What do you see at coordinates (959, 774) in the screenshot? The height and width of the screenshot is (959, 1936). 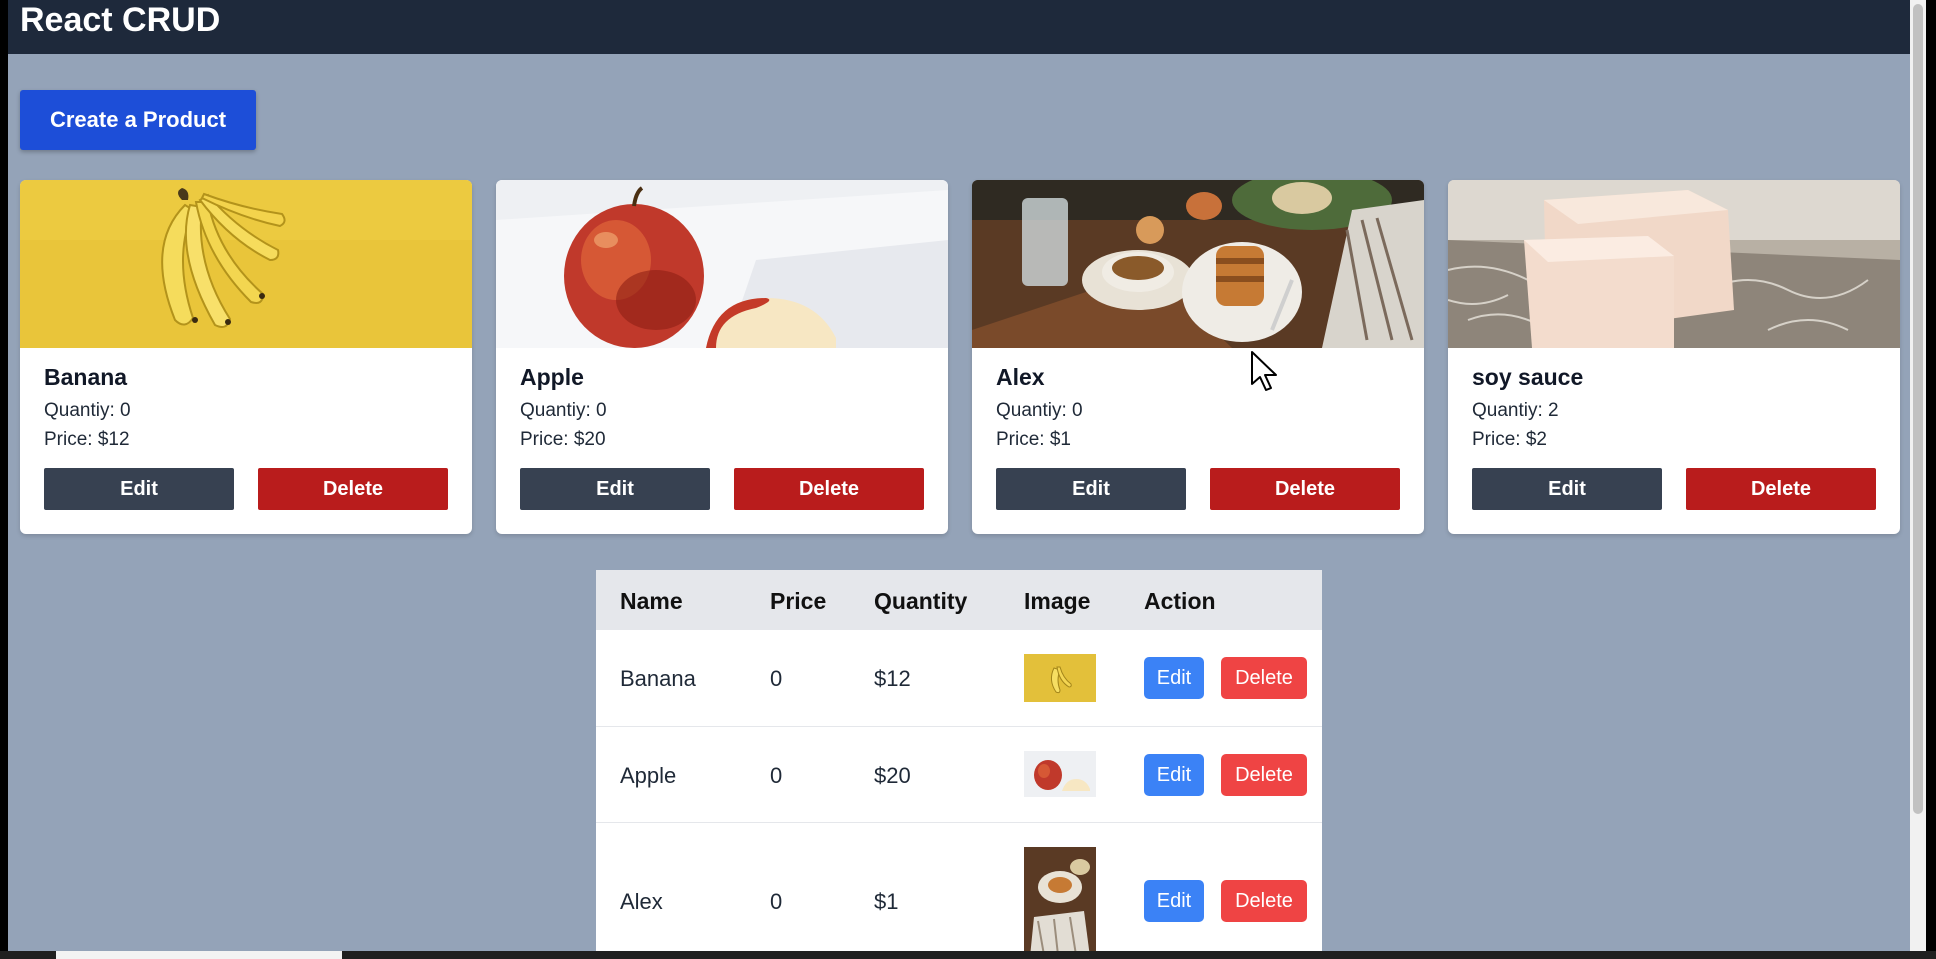 I see `table-row: Apple 0 $20 Edit Delete` at bounding box center [959, 774].